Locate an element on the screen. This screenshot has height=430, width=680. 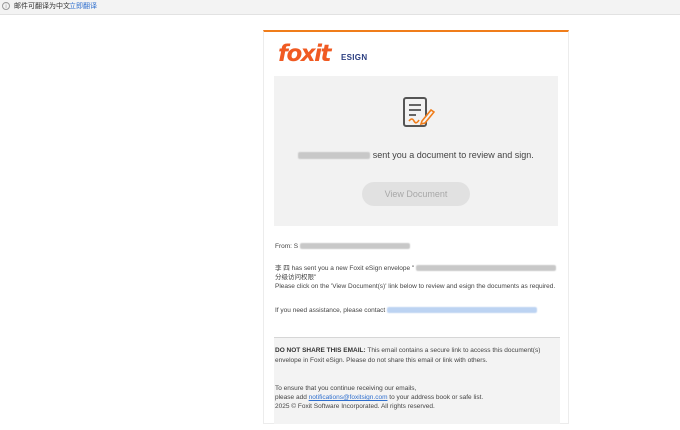
esign-logo-text: ESIGN is located at coordinates (354, 57).